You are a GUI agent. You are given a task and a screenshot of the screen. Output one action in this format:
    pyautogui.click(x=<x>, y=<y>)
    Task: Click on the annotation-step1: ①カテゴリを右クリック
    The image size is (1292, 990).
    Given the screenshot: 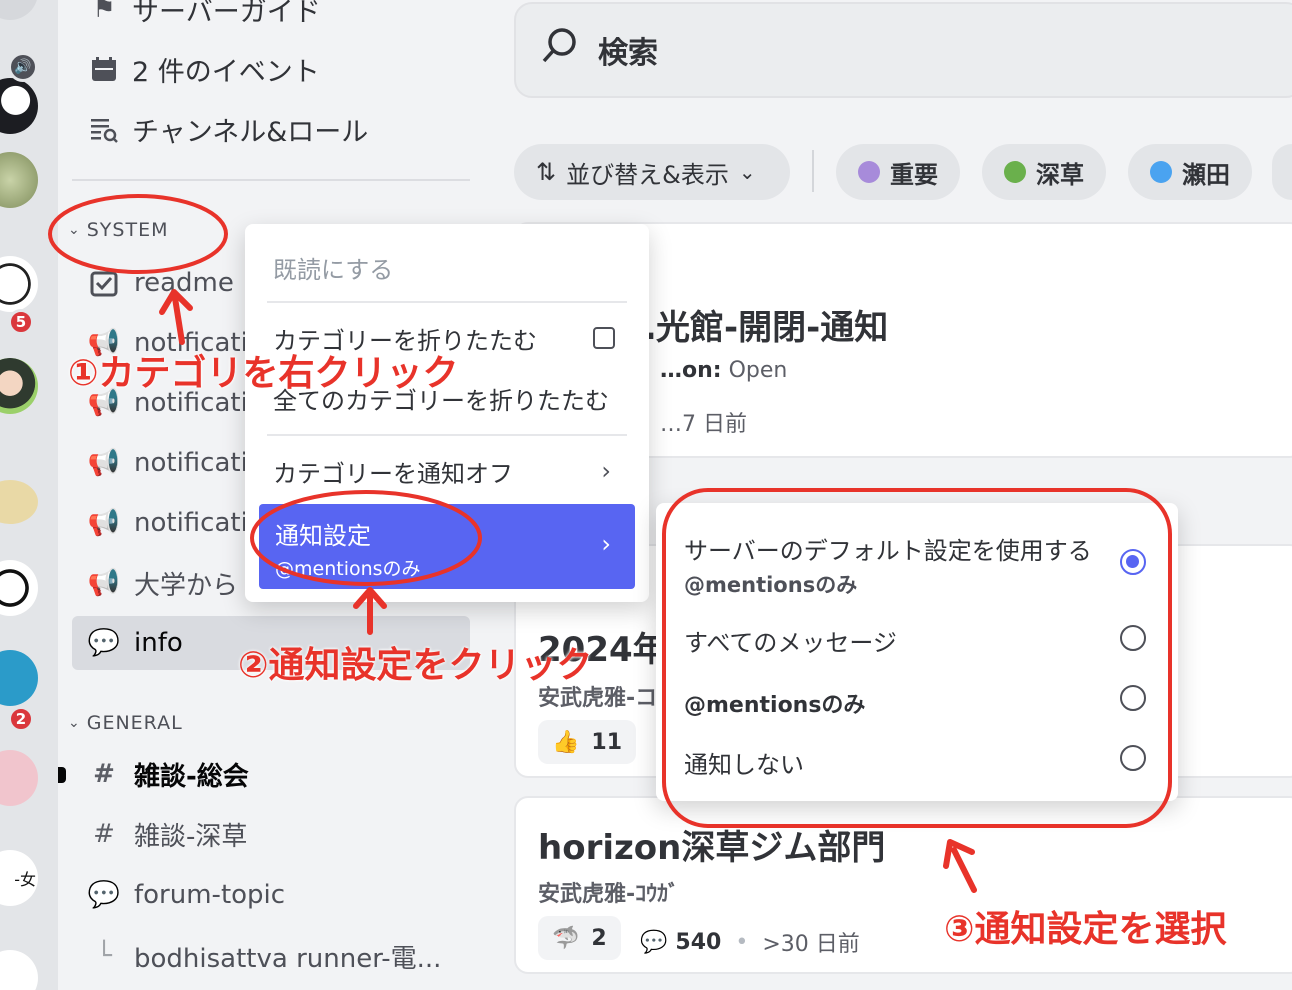 What is the action you would take?
    pyautogui.click(x=263, y=373)
    